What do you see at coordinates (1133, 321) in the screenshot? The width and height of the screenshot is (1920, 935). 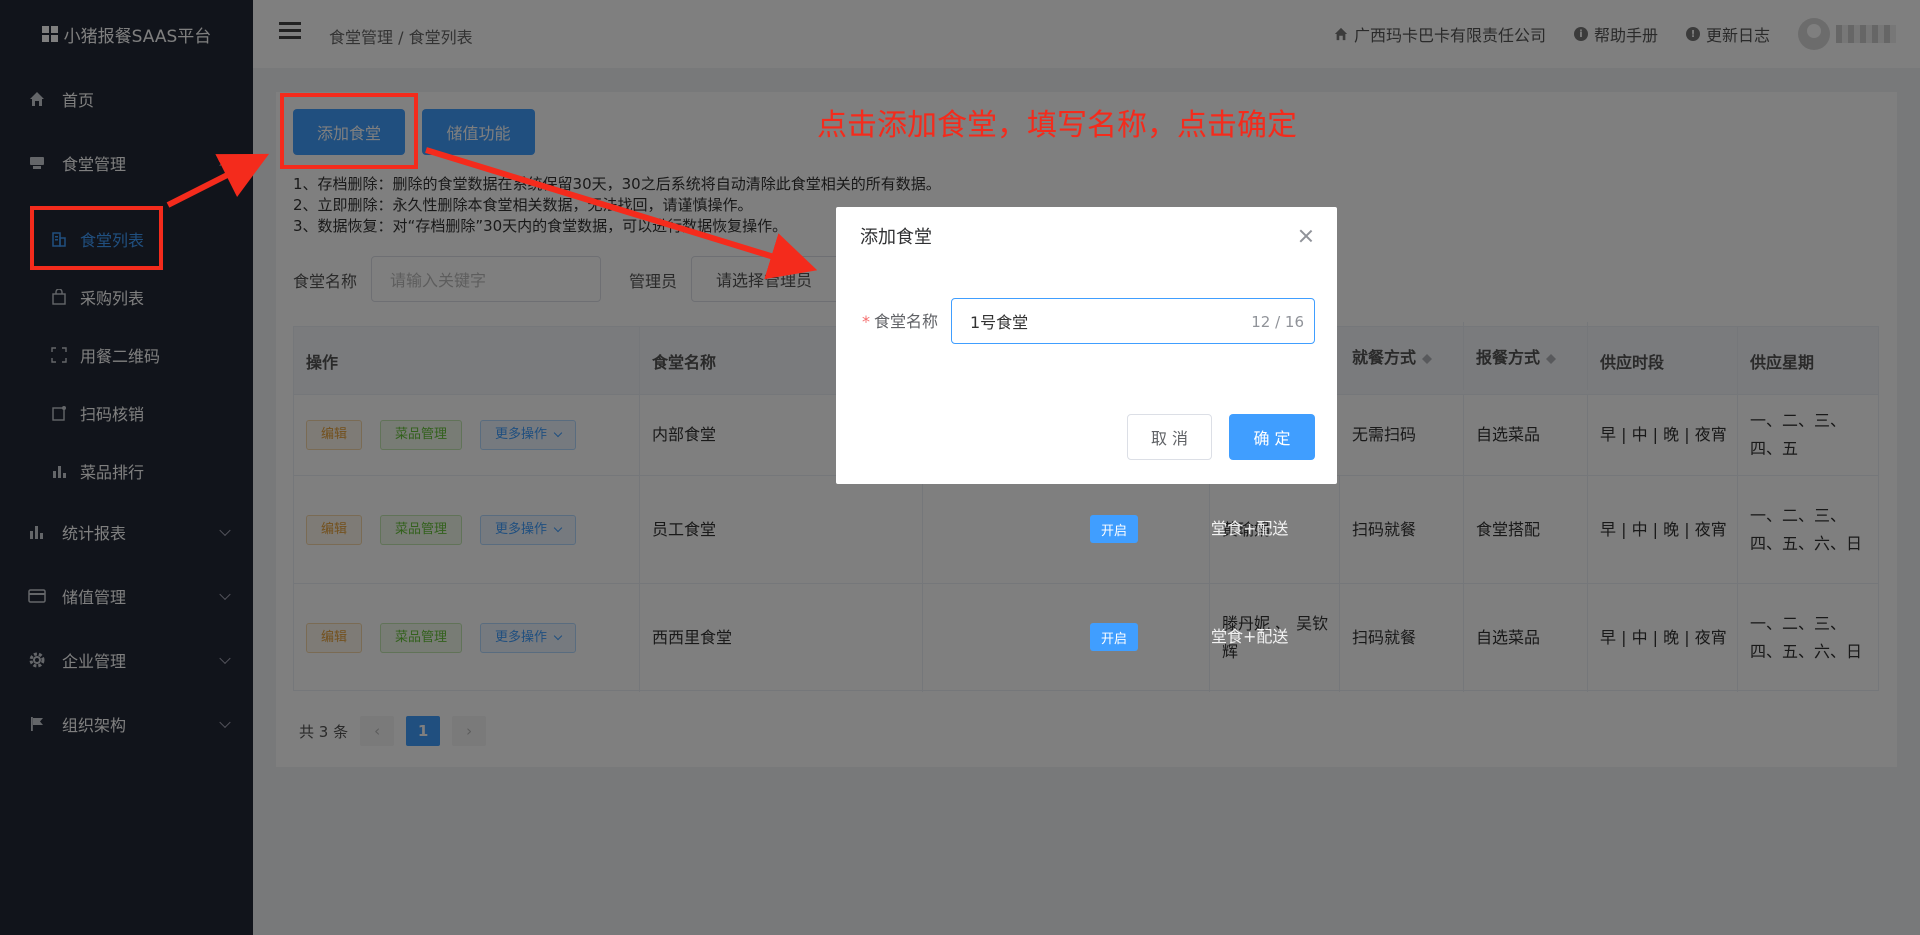 I see `canteen-name-input: 1号食堂 12 / 16` at bounding box center [1133, 321].